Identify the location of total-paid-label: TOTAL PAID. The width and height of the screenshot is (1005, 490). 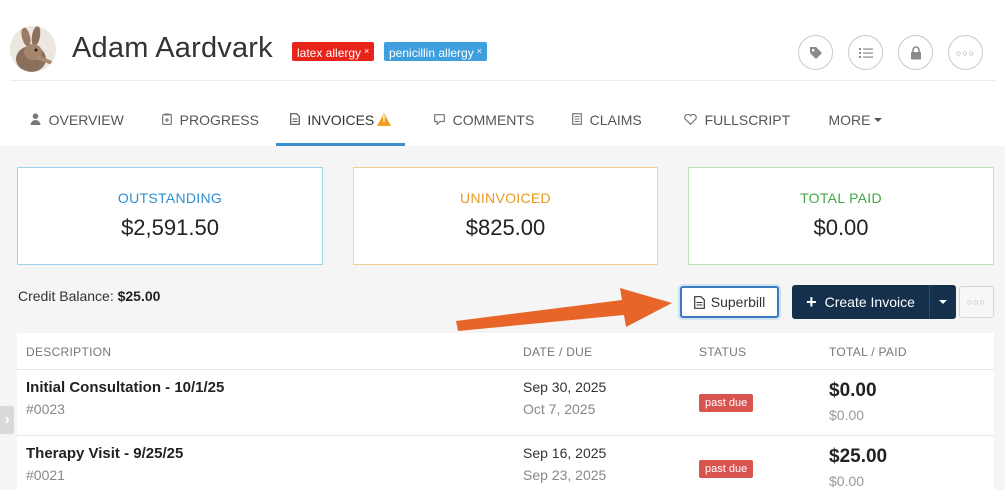
(841, 198).